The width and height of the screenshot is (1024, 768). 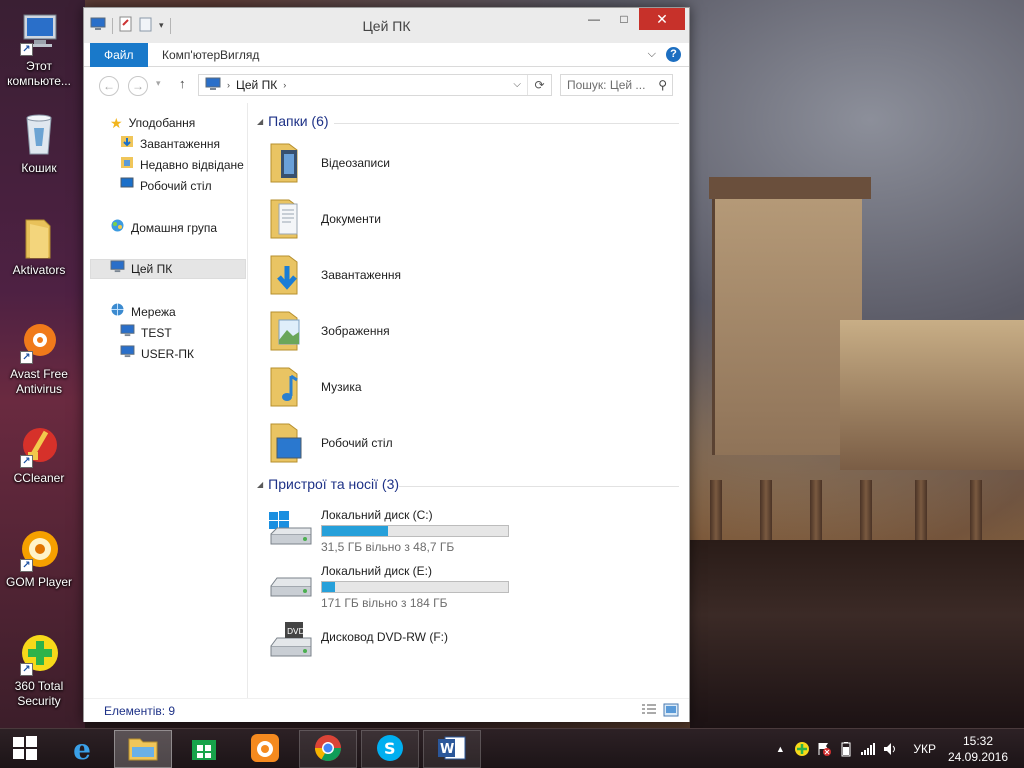 What do you see at coordinates (594, 19) in the screenshot?
I see `minimize-button: —` at bounding box center [594, 19].